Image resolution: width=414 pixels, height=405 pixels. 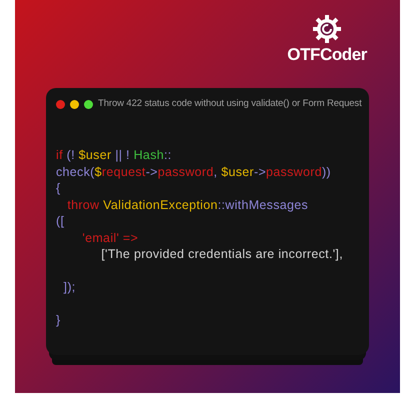 I want to click on code-line: 'email' =>, so click(x=110, y=238).